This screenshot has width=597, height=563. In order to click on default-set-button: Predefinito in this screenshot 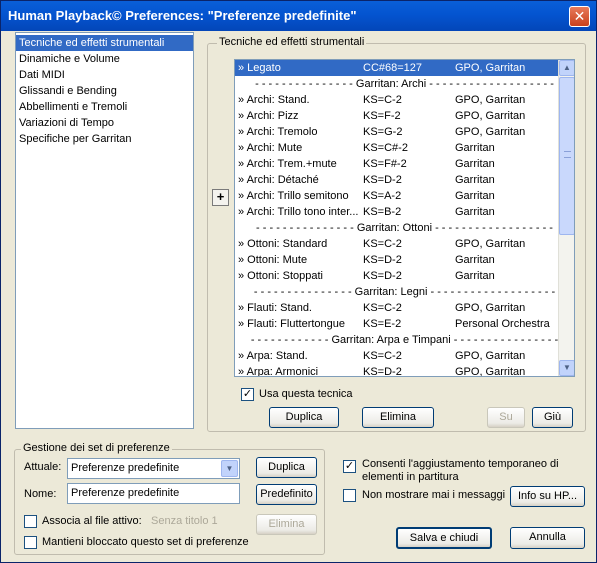, I will do `click(286, 494)`.